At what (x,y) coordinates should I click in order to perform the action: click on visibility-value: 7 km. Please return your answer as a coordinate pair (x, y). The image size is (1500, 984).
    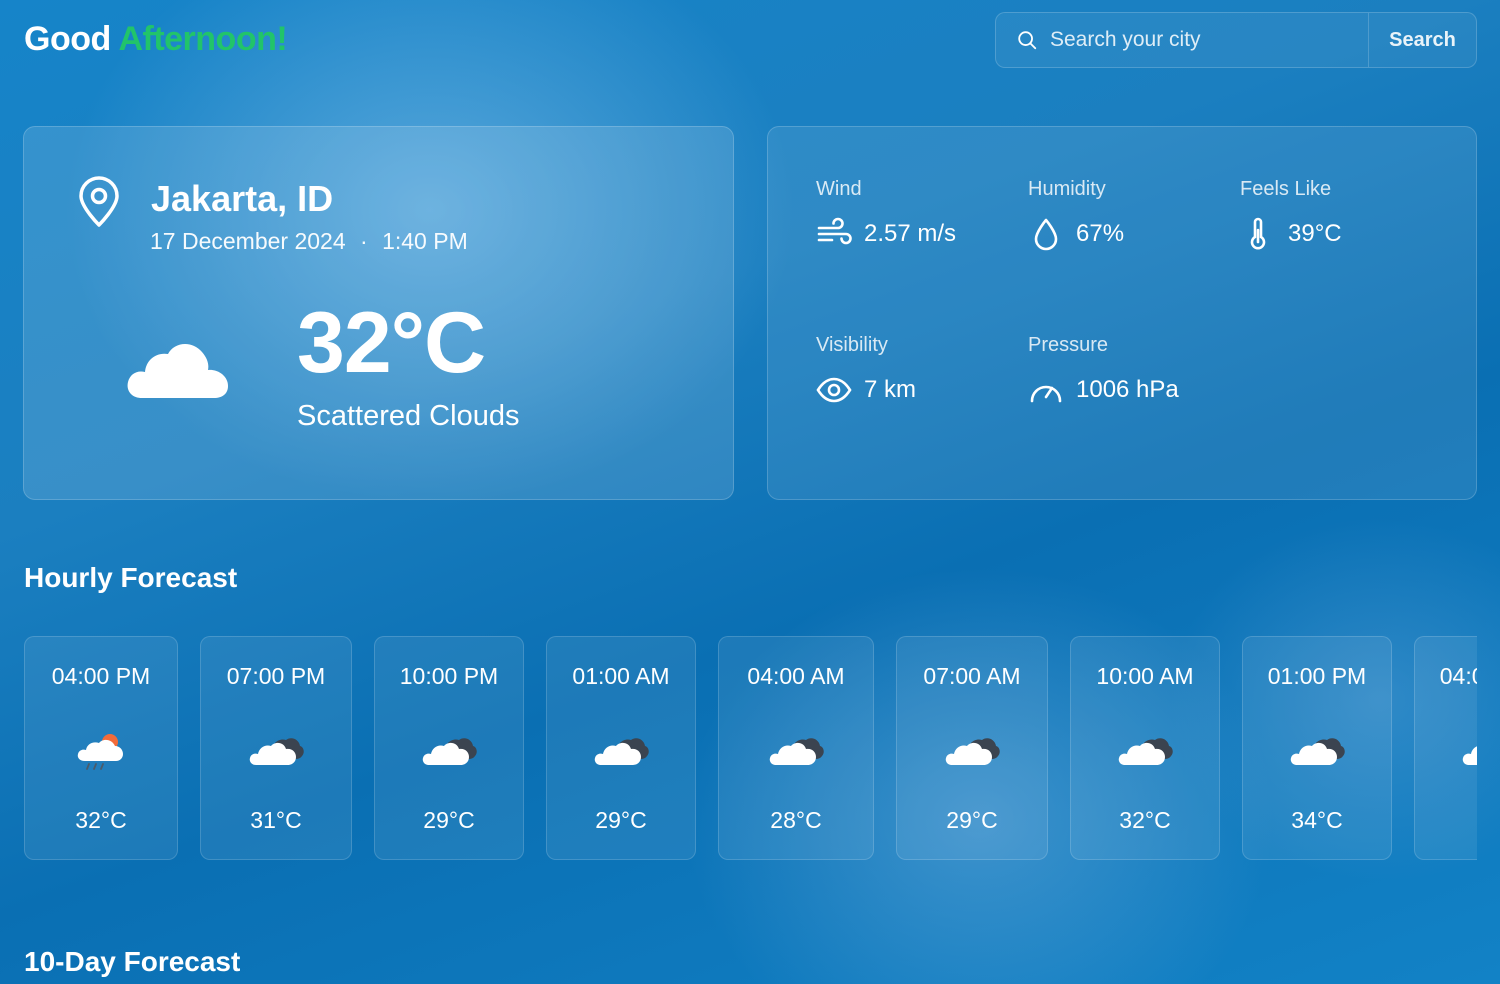
    Looking at the image, I should click on (890, 389).